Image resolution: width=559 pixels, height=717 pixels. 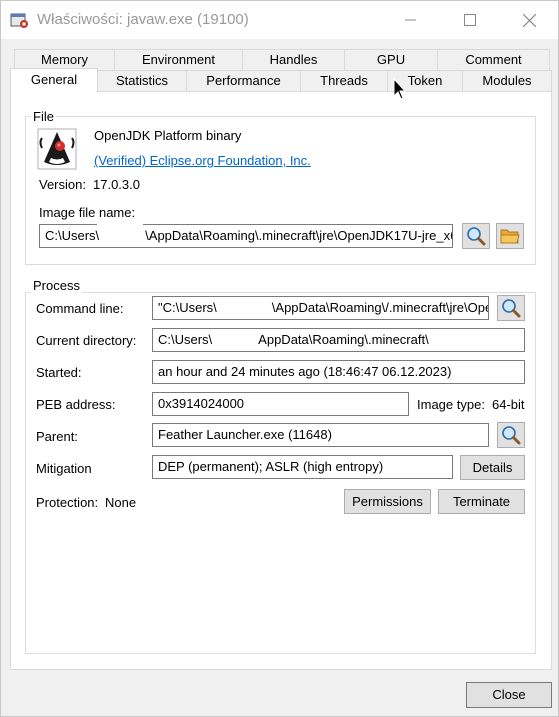 I want to click on peb-address-label: PEB address:, so click(x=76, y=404).